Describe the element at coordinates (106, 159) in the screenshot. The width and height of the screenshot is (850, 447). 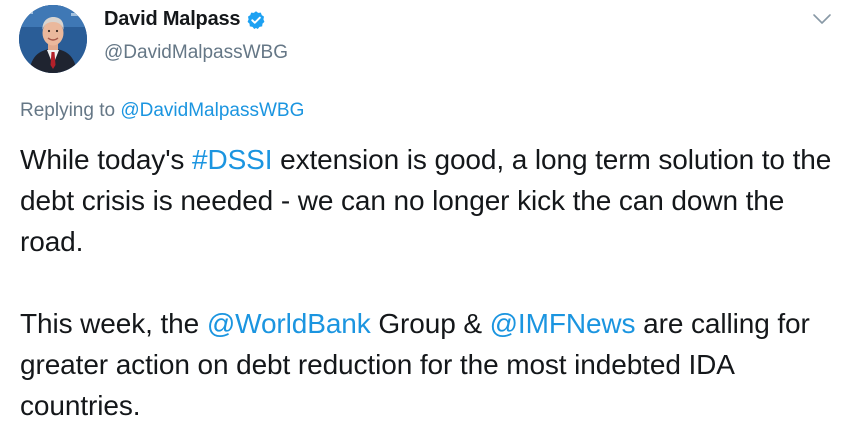
I see `tweet-text-segment: While today's` at that location.